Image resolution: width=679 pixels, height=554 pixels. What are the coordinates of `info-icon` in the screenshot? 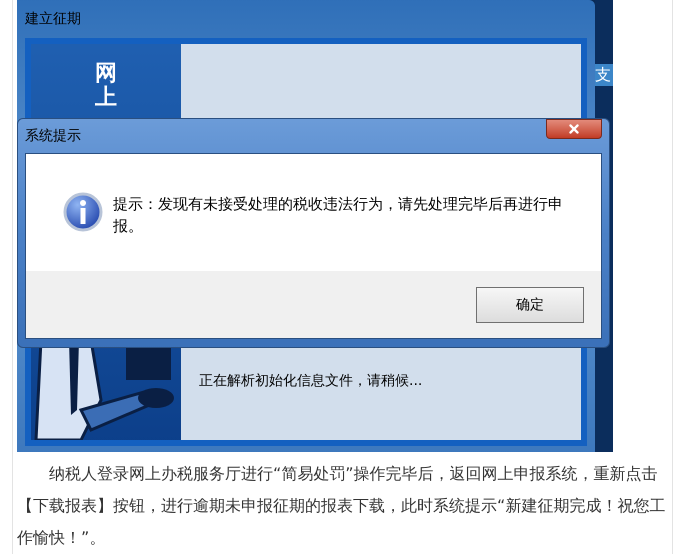 It's located at (83, 212).